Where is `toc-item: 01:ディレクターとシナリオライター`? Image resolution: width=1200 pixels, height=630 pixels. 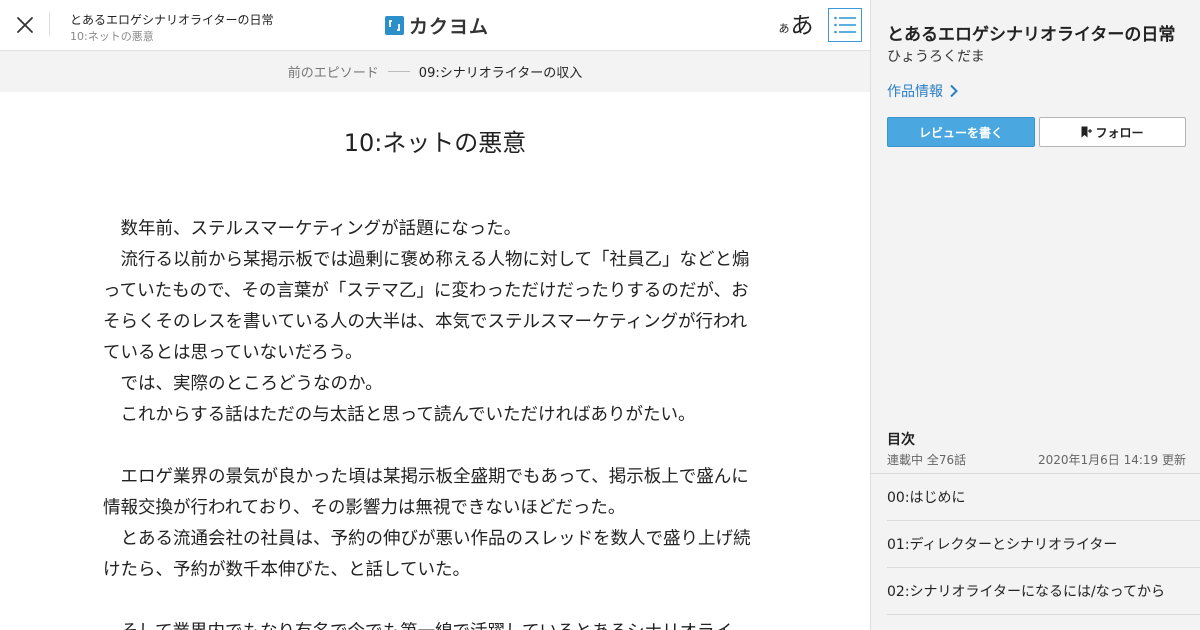
toc-item: 01:ディレクターとシナリオライター is located at coordinates (1043, 544).